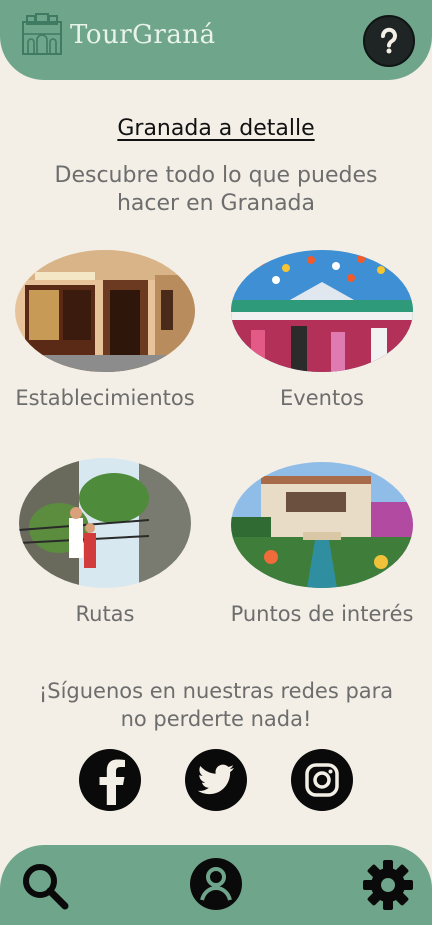 Image resolution: width=432 pixels, height=925 pixels. Describe the element at coordinates (105, 523) in the screenshot. I see `hiking-bridge-photo` at that location.